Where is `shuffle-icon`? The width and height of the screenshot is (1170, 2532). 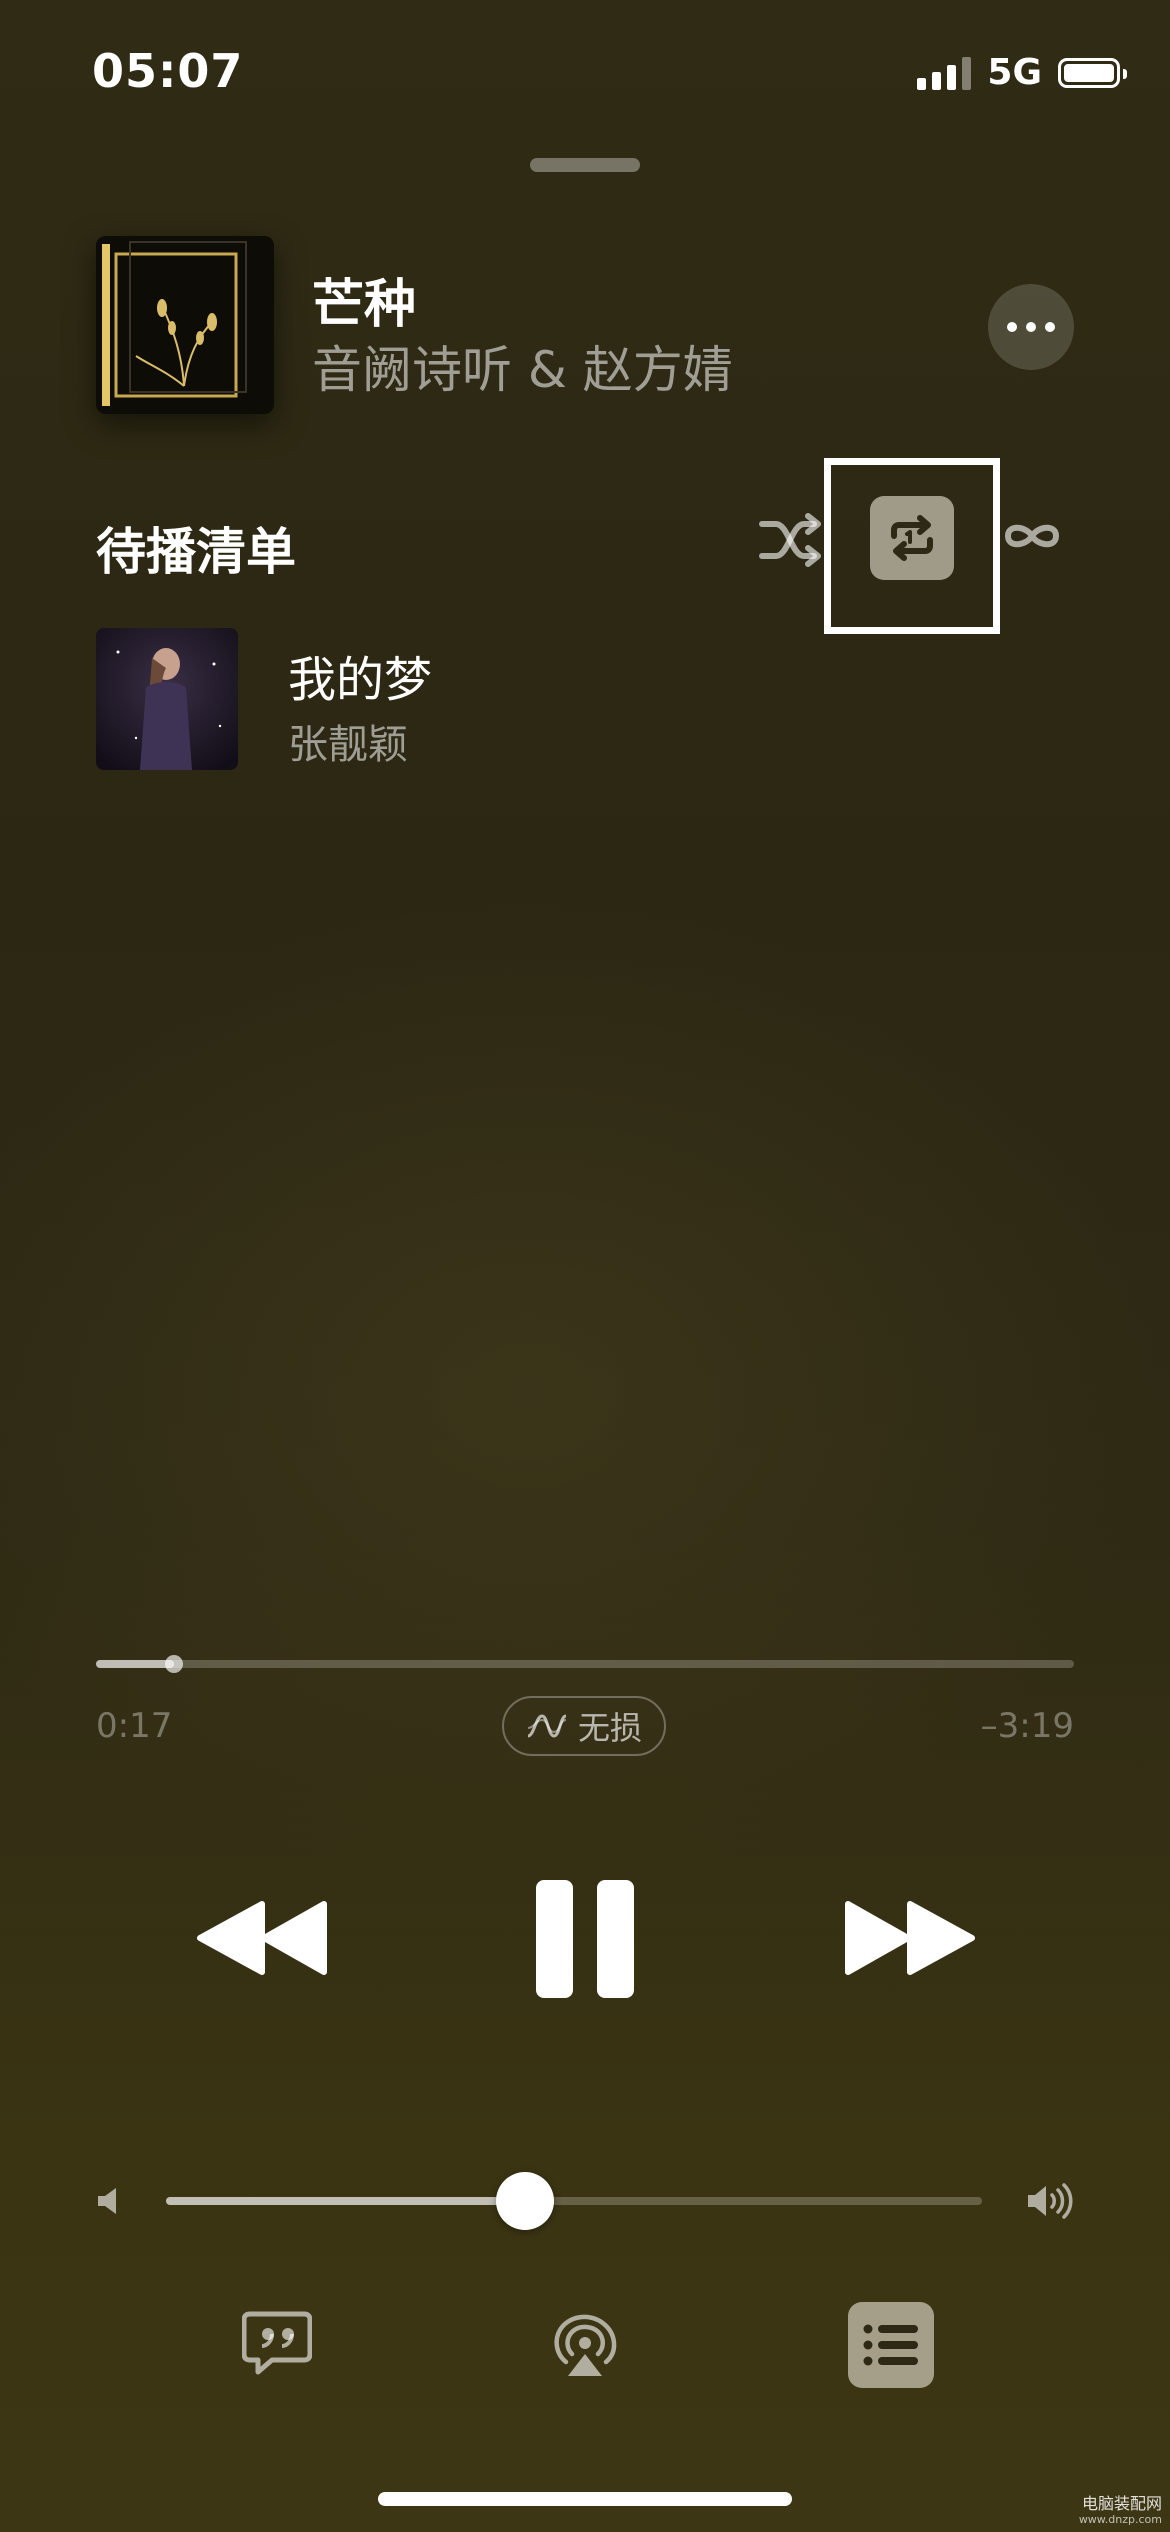 shuffle-icon is located at coordinates (790, 540).